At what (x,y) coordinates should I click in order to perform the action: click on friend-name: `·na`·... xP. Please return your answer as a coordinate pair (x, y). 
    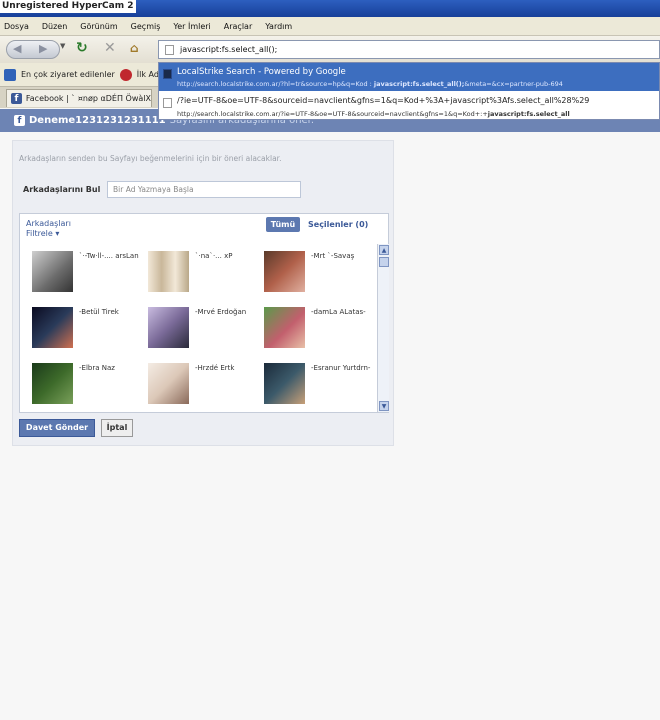
    Looking at the image, I should click on (214, 256).